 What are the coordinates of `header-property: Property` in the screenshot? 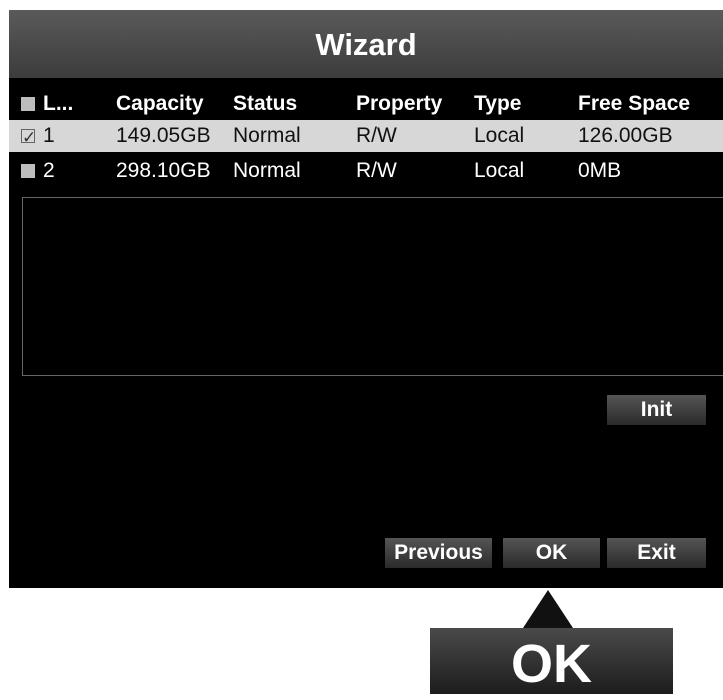 It's located at (399, 103).